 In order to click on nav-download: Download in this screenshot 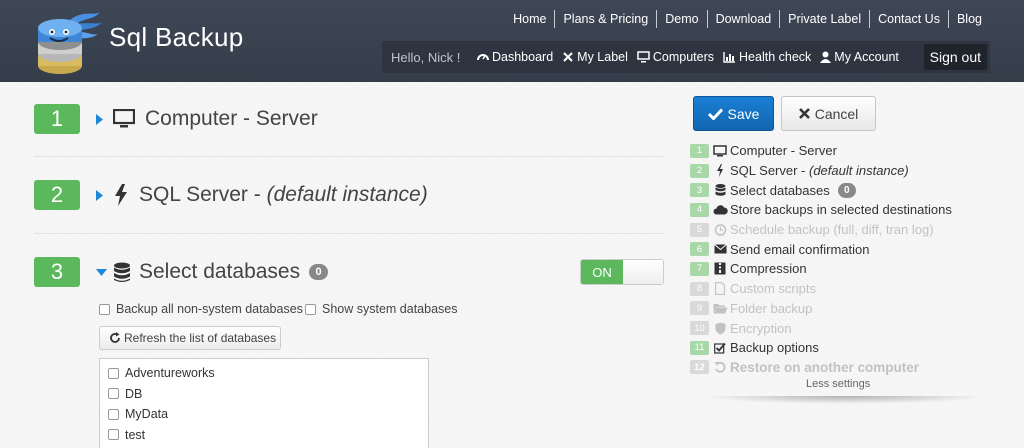, I will do `click(743, 19)`.